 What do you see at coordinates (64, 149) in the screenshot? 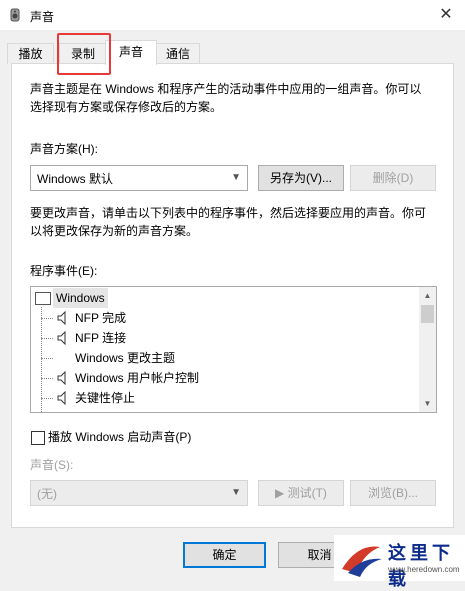
I see `scheme-label: 声音方案(H):` at bounding box center [64, 149].